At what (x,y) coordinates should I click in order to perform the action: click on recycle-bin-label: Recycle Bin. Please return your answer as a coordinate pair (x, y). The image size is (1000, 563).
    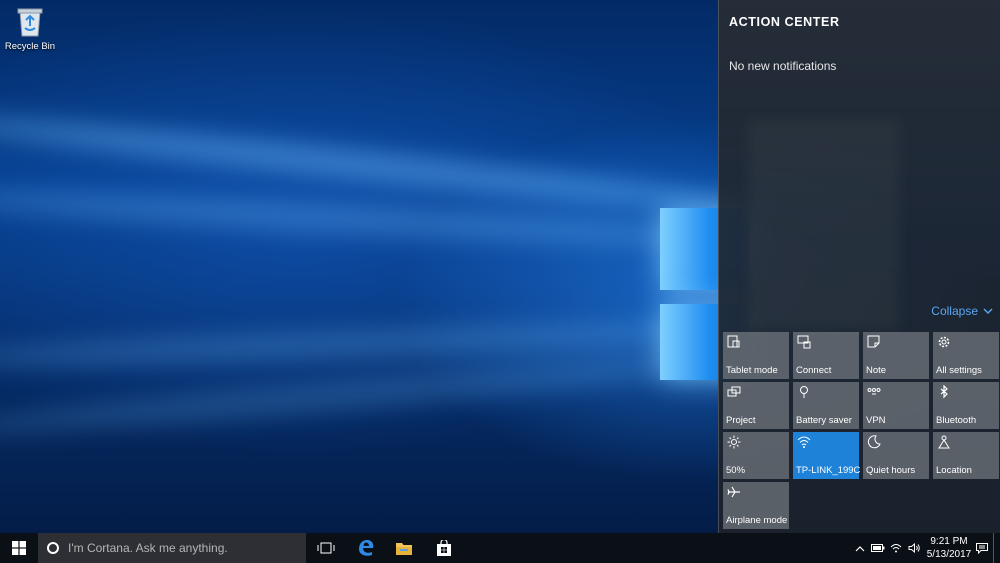
    Looking at the image, I should click on (30, 46).